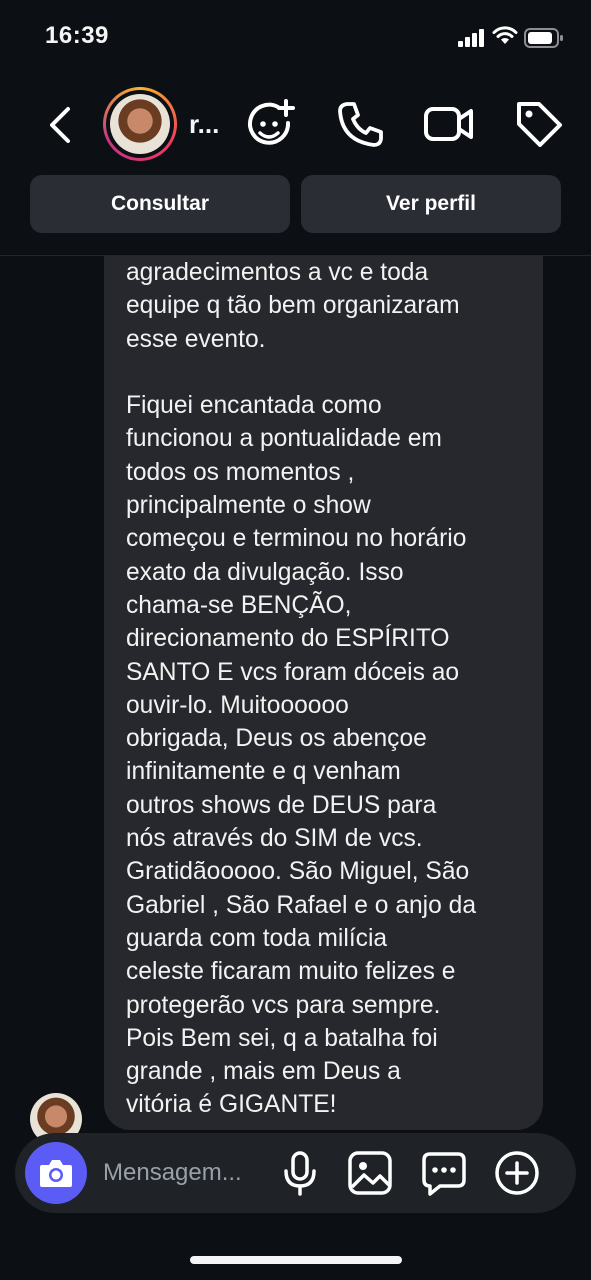 This screenshot has width=591, height=1280. Describe the element at coordinates (77, 35) in the screenshot. I see `status-time: 16:39` at that location.